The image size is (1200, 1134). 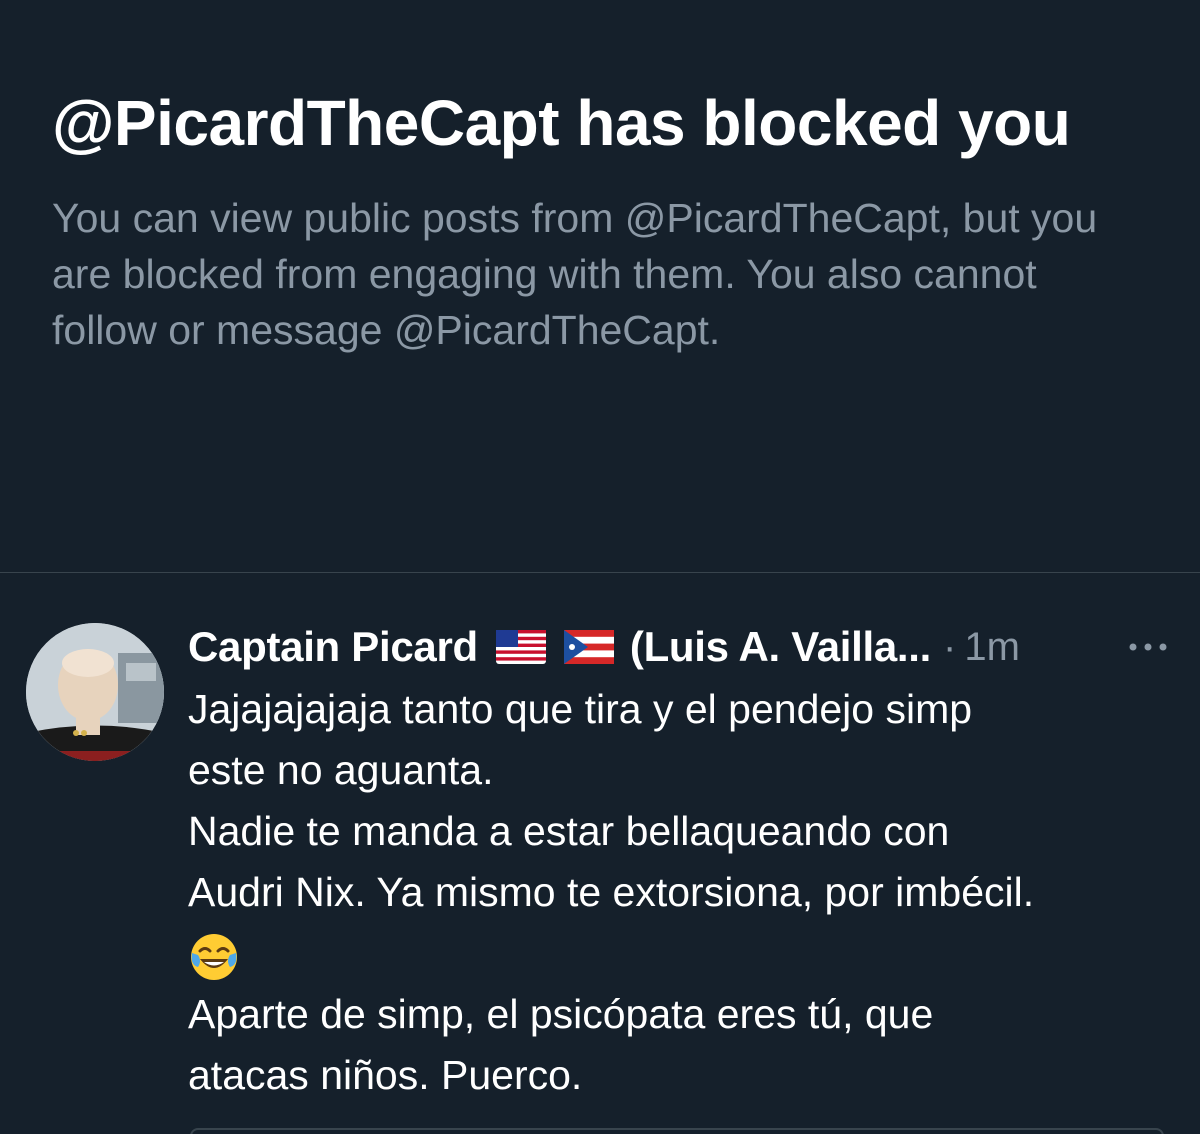 What do you see at coordinates (520, 647) in the screenshot?
I see `us-flag-icon` at bounding box center [520, 647].